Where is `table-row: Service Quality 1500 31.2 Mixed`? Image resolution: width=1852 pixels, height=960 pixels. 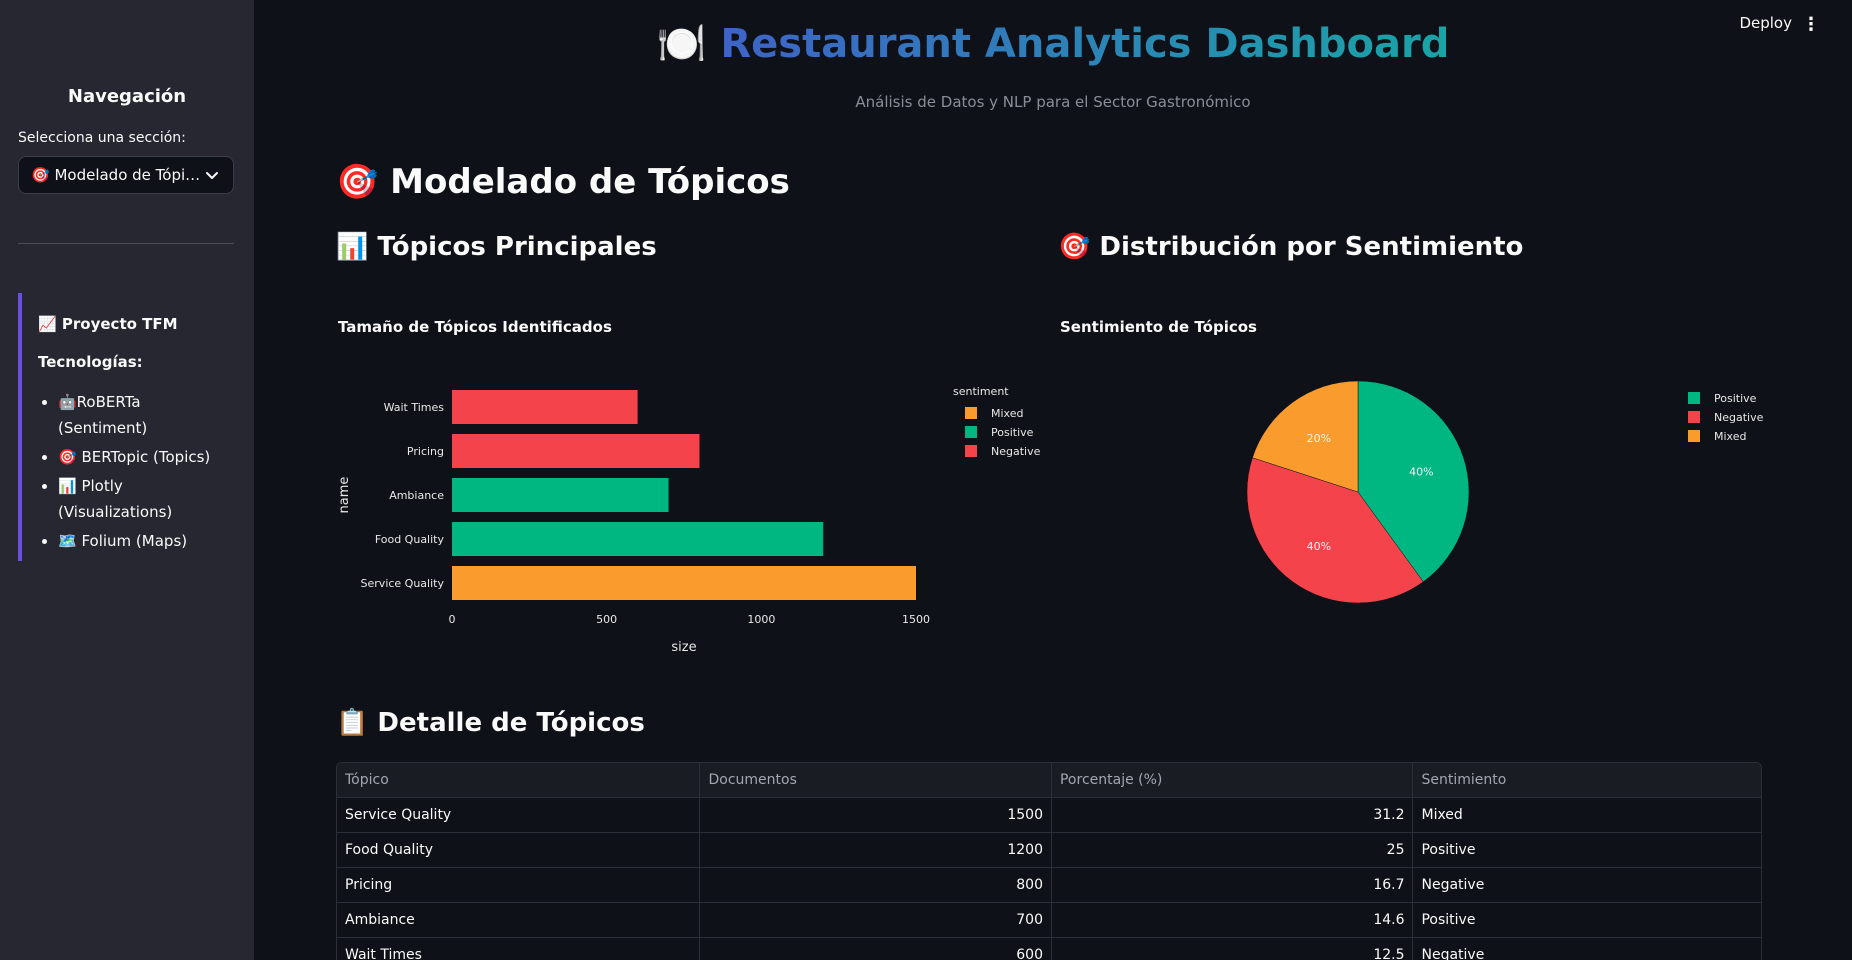 table-row: Service Quality 1500 31.2 Mixed is located at coordinates (1049, 815).